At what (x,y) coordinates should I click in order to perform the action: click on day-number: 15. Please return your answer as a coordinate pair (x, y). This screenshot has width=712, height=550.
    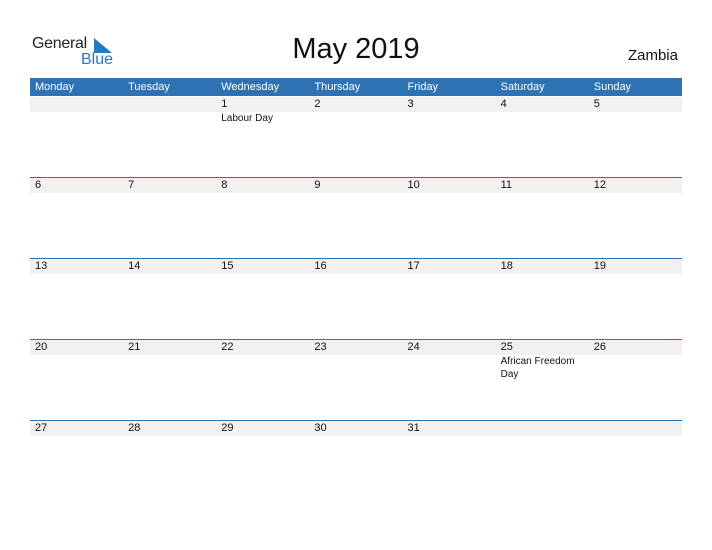
    Looking at the image, I should click on (227, 266).